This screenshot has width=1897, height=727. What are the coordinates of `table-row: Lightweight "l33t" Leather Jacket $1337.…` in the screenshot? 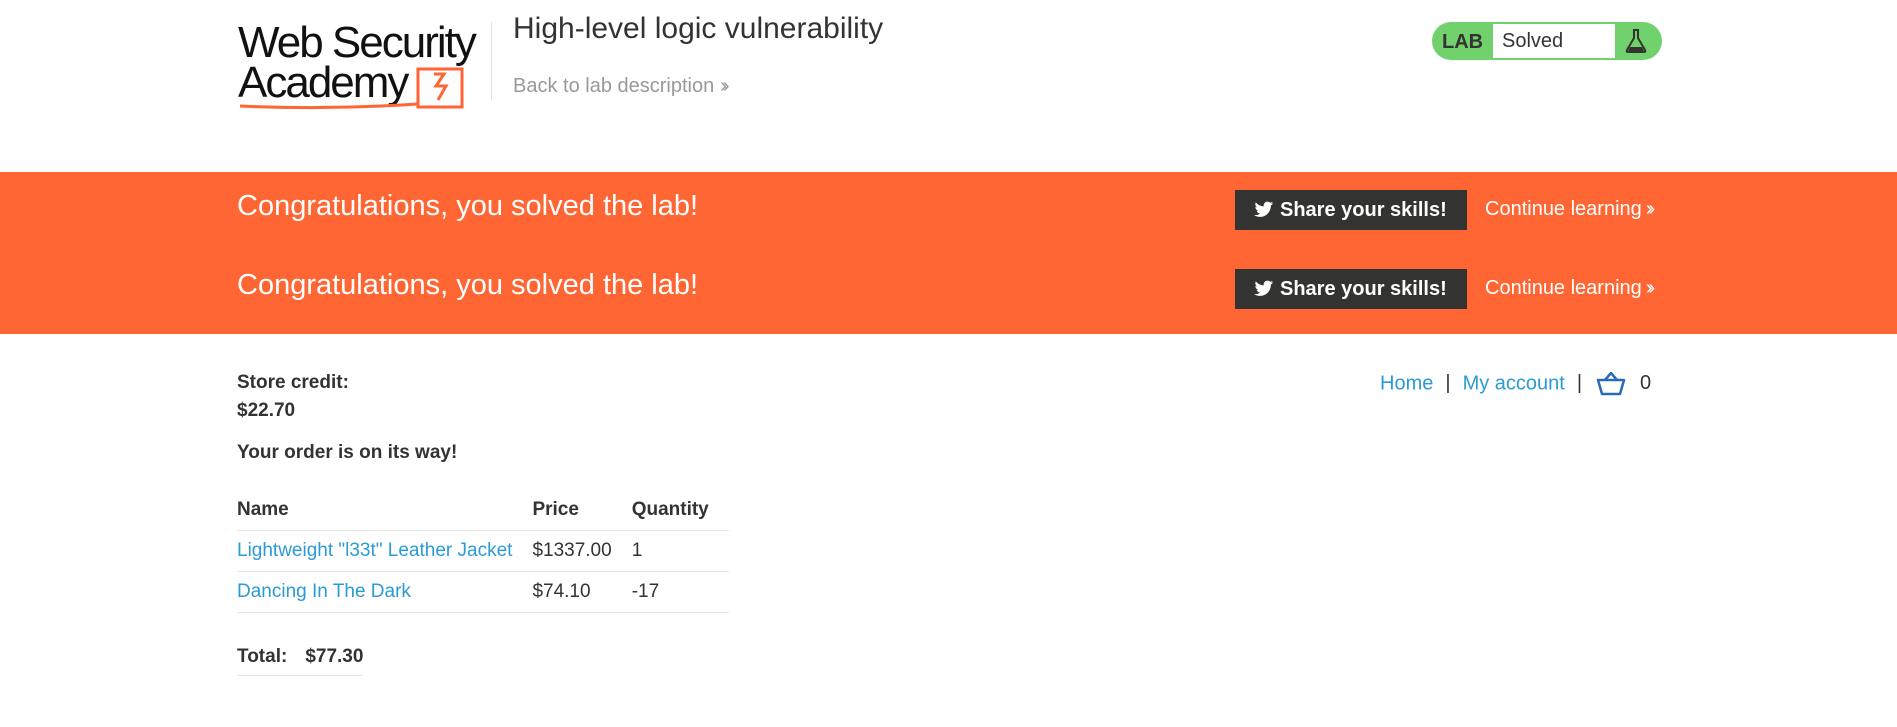 It's located at (483, 551).